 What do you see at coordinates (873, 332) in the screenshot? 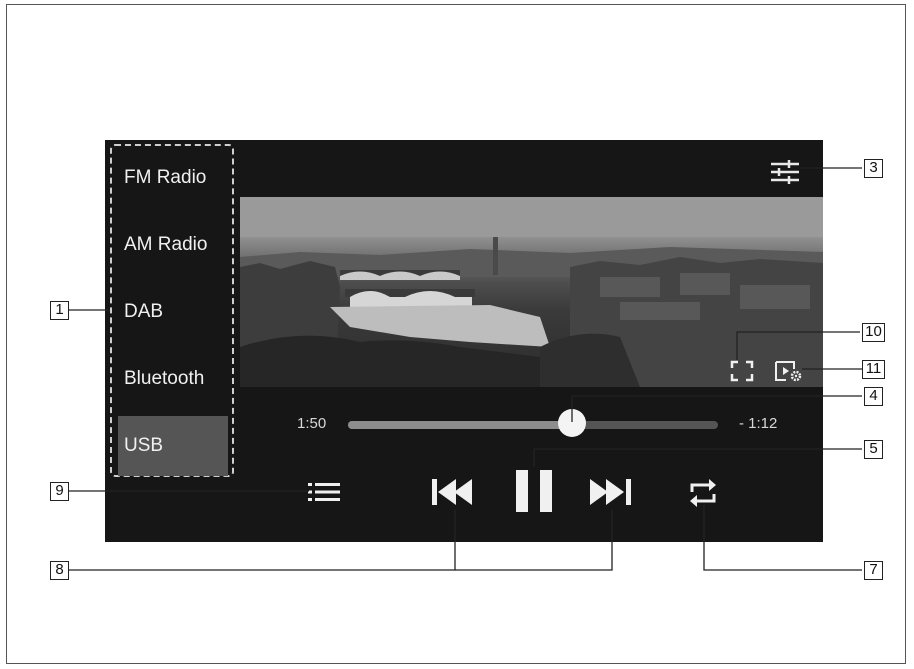
I see `callout-10: 10` at bounding box center [873, 332].